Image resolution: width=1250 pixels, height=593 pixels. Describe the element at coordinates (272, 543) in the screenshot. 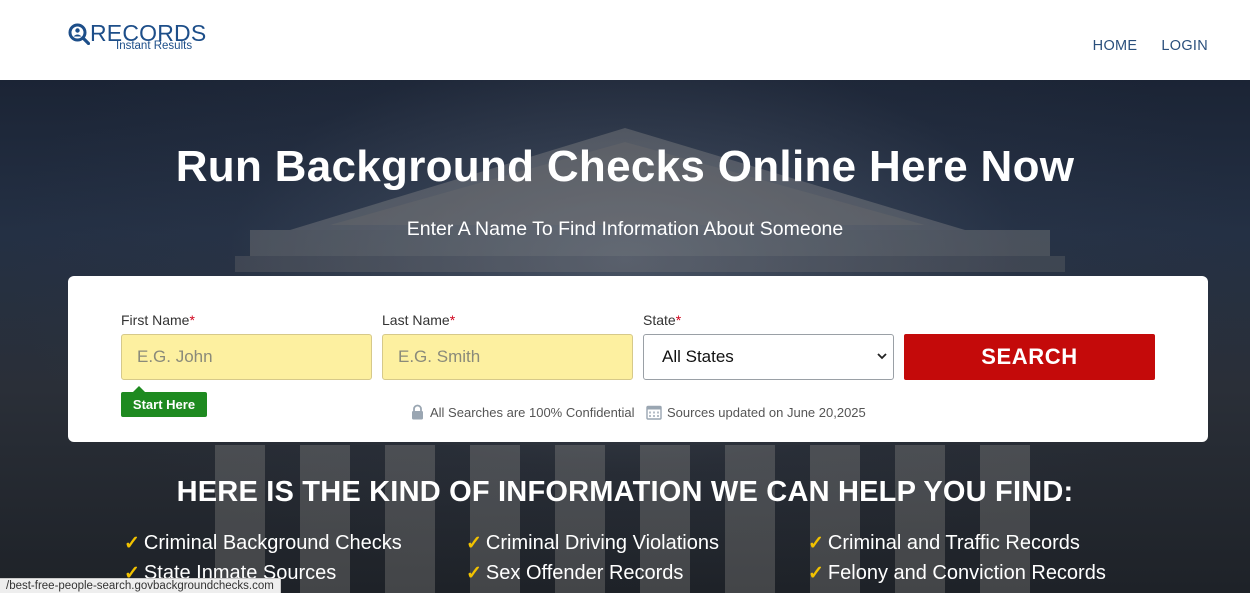

I see `info-item-text: Criminal Background Checks` at that location.